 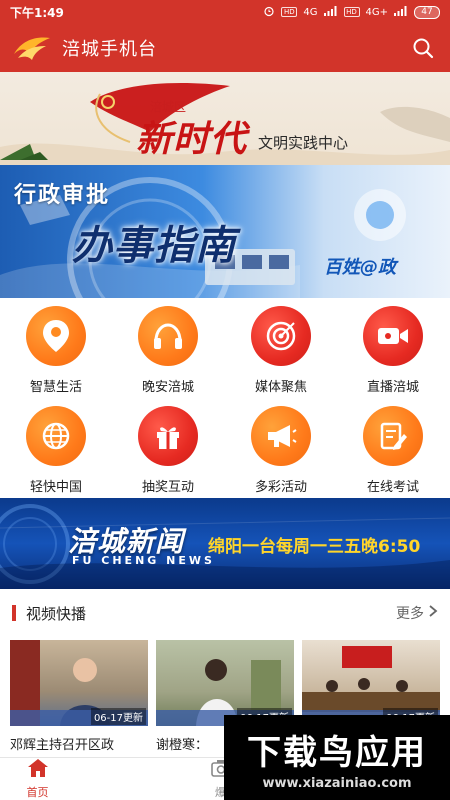 What do you see at coordinates (167, 387) in the screenshot?
I see `grid-label: 晚安涪城` at bounding box center [167, 387].